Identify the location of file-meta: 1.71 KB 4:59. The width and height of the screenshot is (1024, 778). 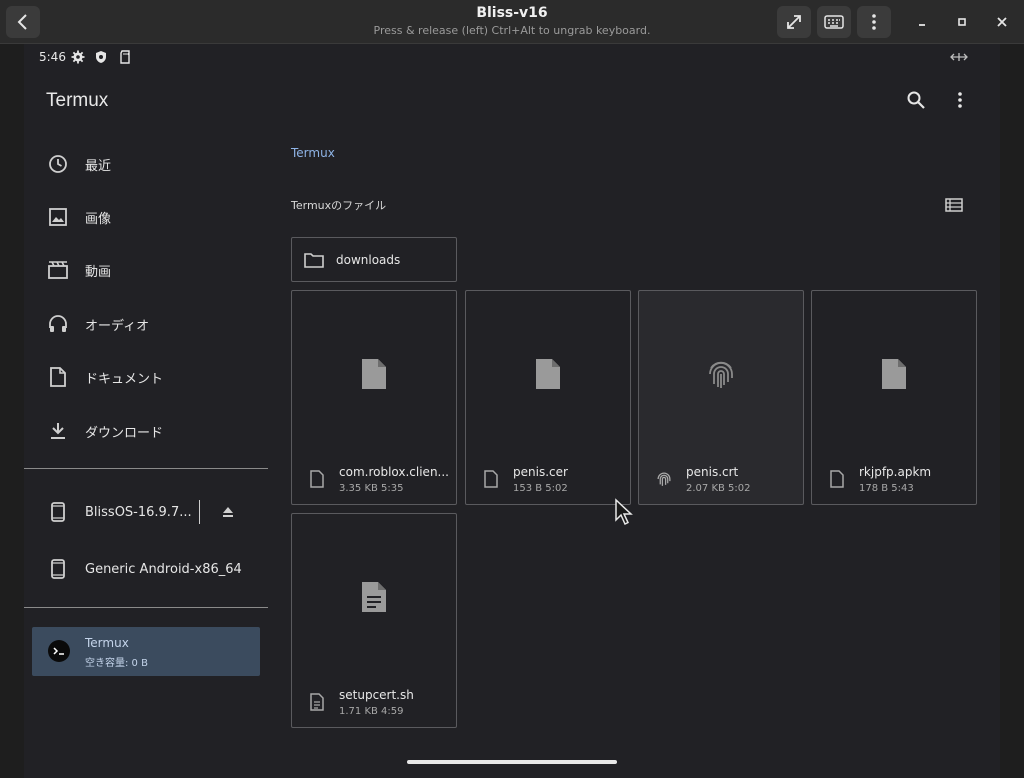
(371, 711).